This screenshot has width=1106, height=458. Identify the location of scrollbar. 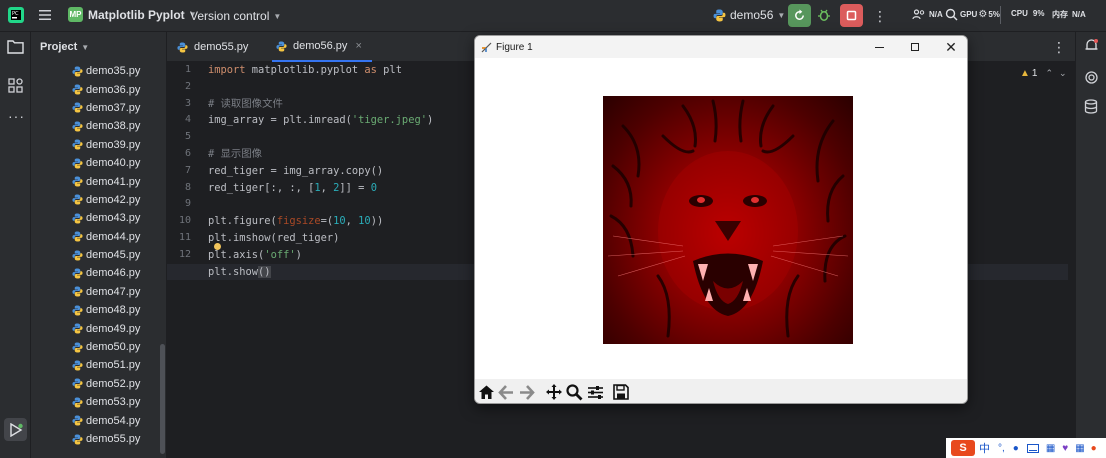
(162, 399).